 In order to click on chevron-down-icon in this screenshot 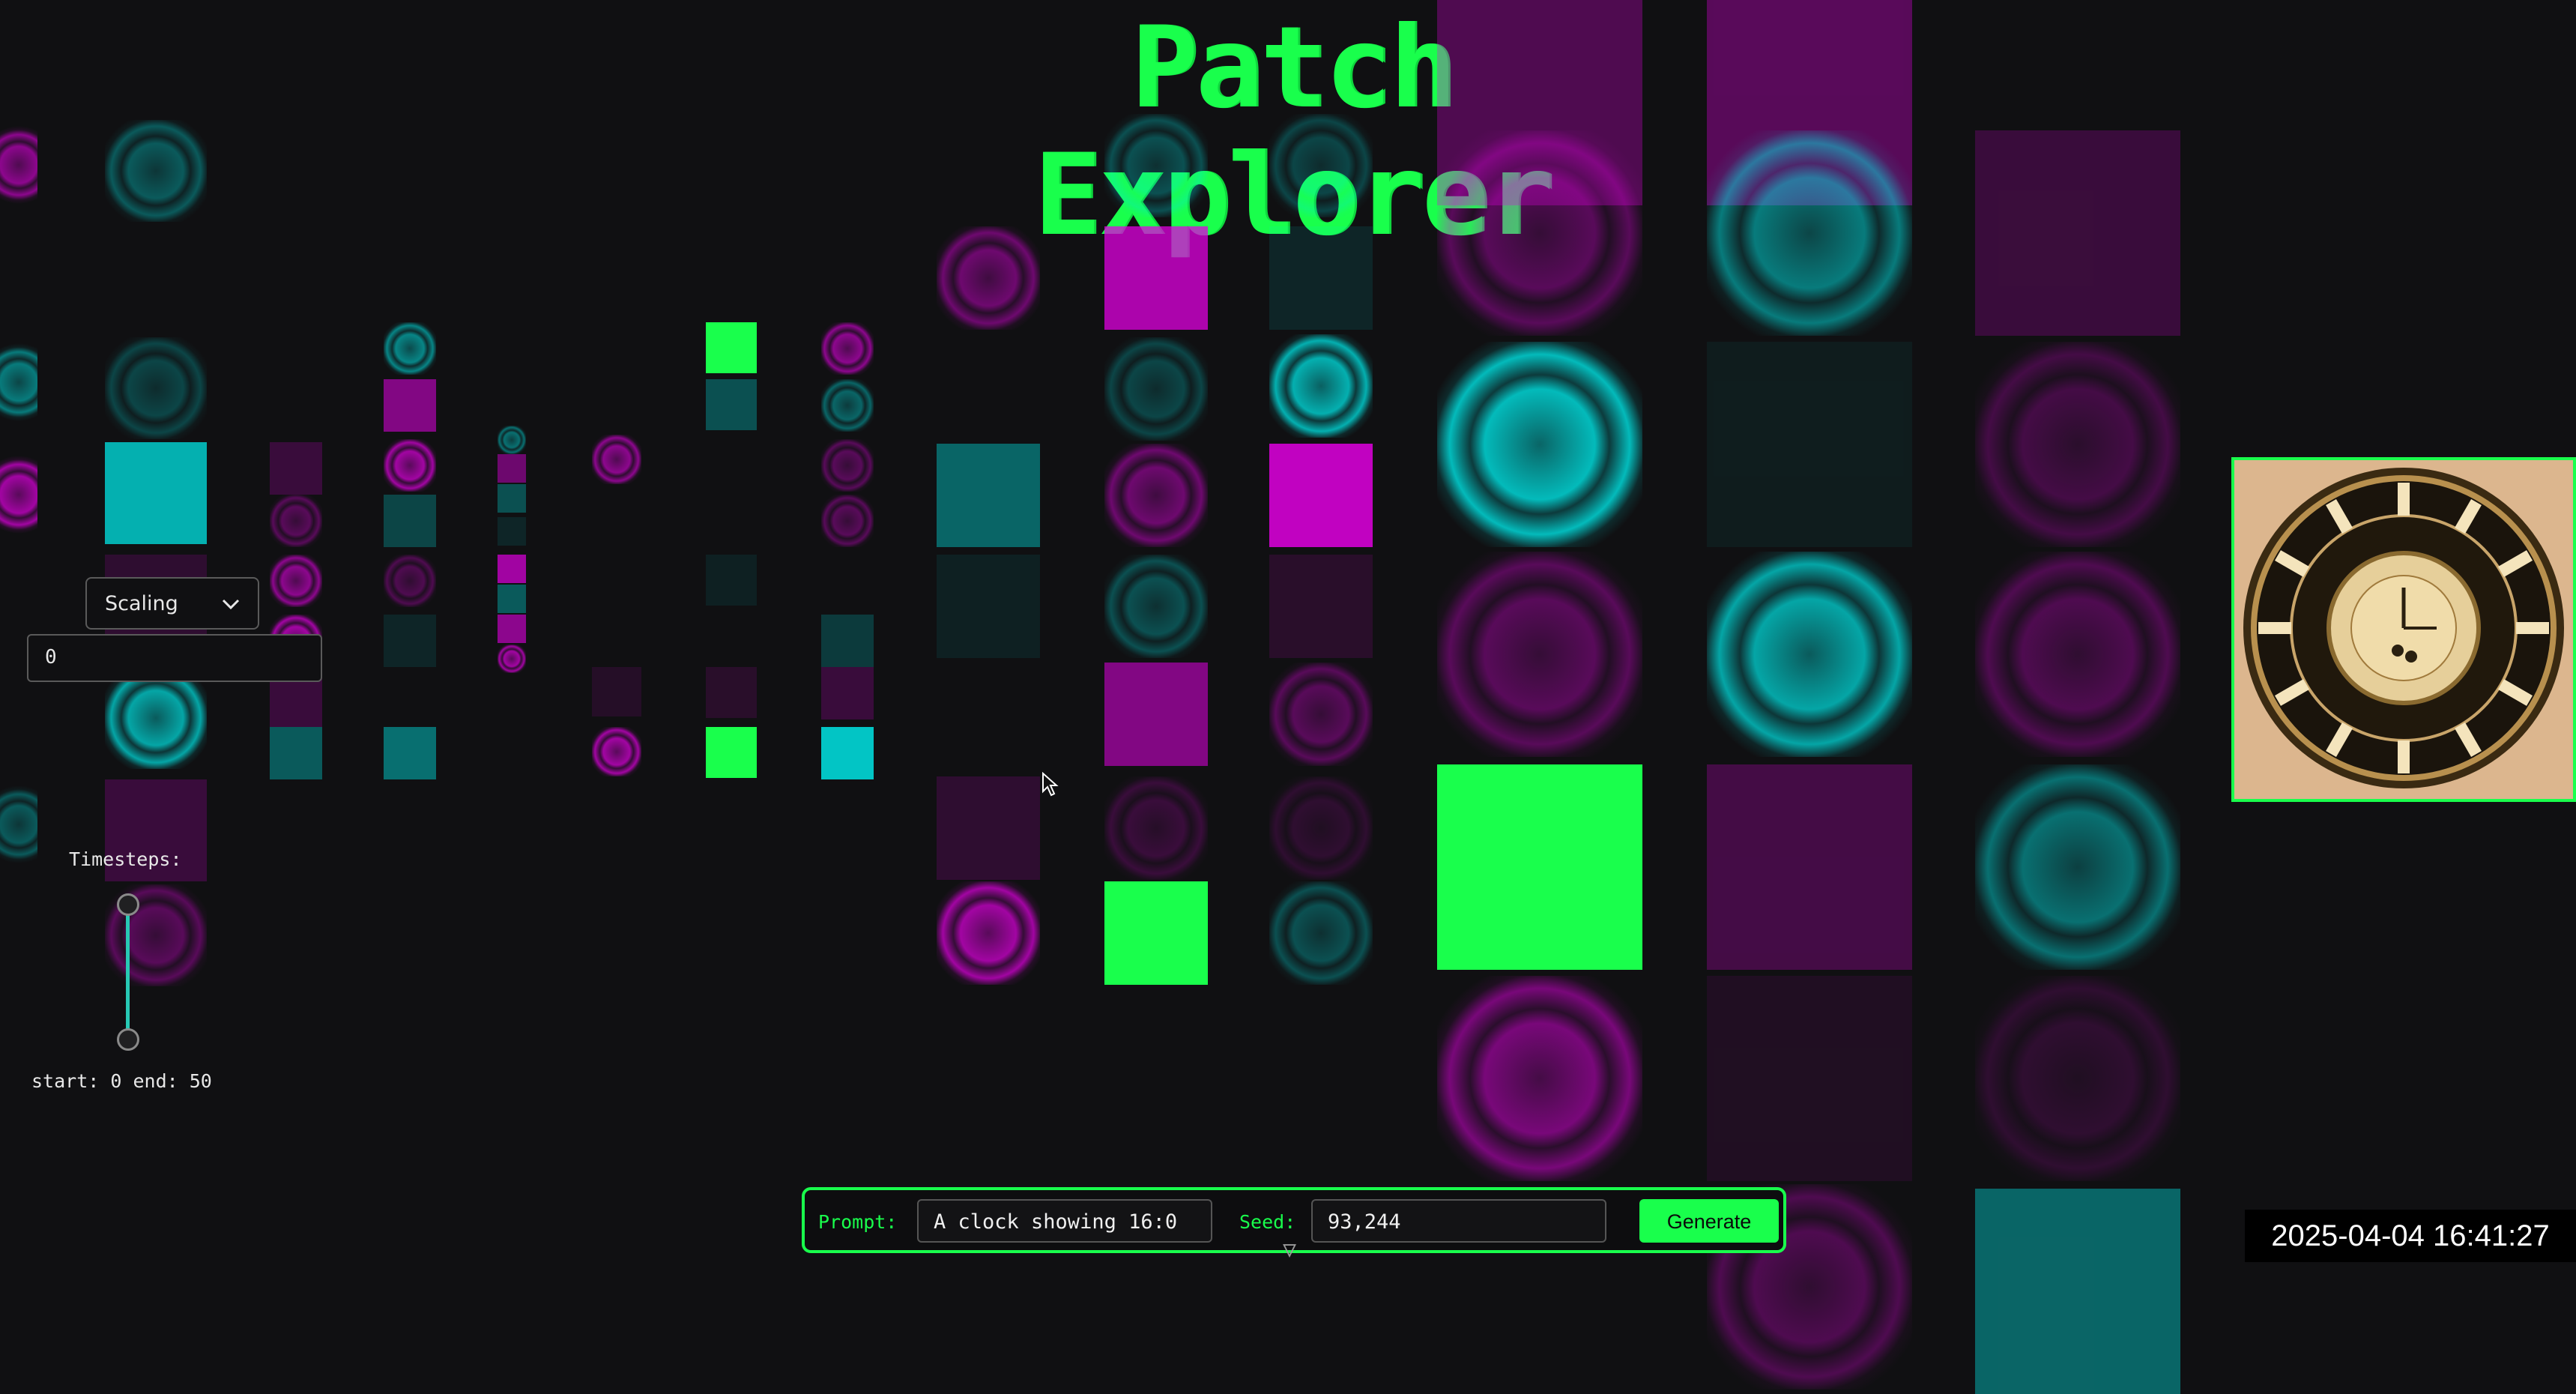, I will do `click(231, 604)`.